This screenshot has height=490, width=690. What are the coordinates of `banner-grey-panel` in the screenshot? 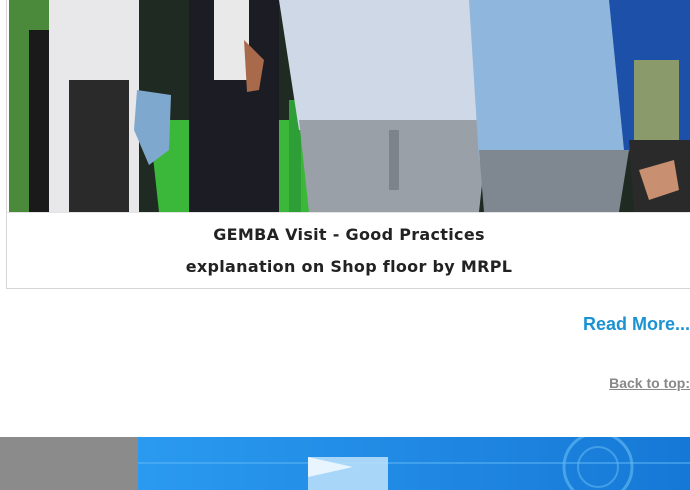 It's located at (69, 463).